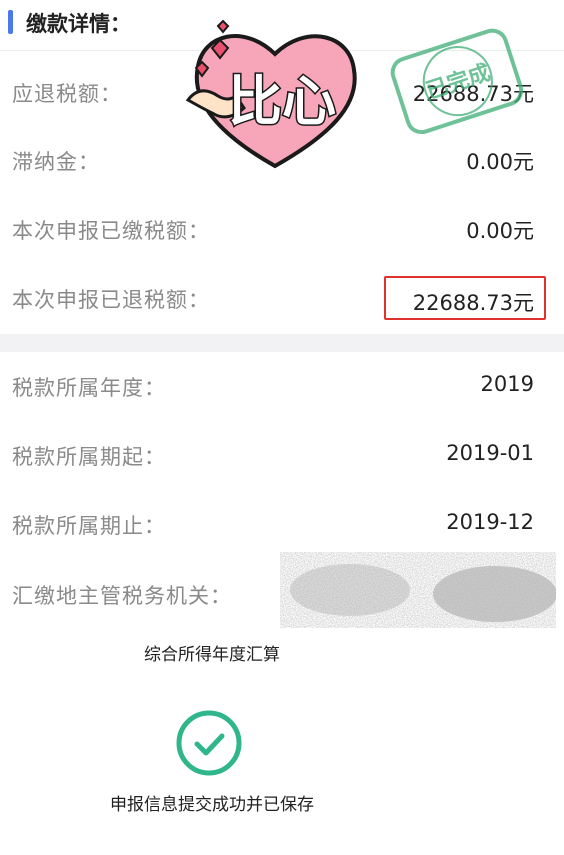 The height and width of the screenshot is (855, 564). I want to click on success-check-icon, so click(209, 743).